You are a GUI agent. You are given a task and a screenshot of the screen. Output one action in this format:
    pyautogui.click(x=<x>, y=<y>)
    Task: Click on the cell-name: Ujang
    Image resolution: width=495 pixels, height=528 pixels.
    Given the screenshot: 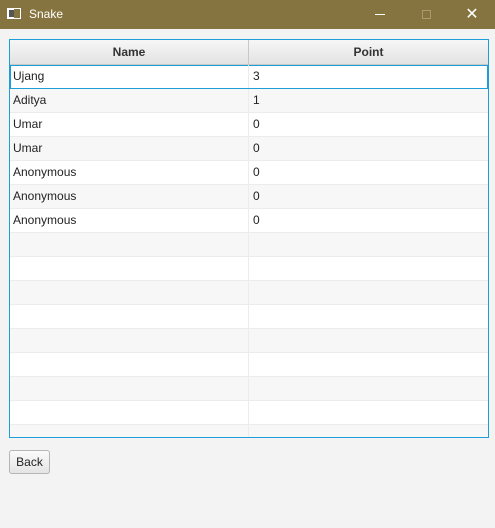 What is the action you would take?
    pyautogui.click(x=129, y=76)
    